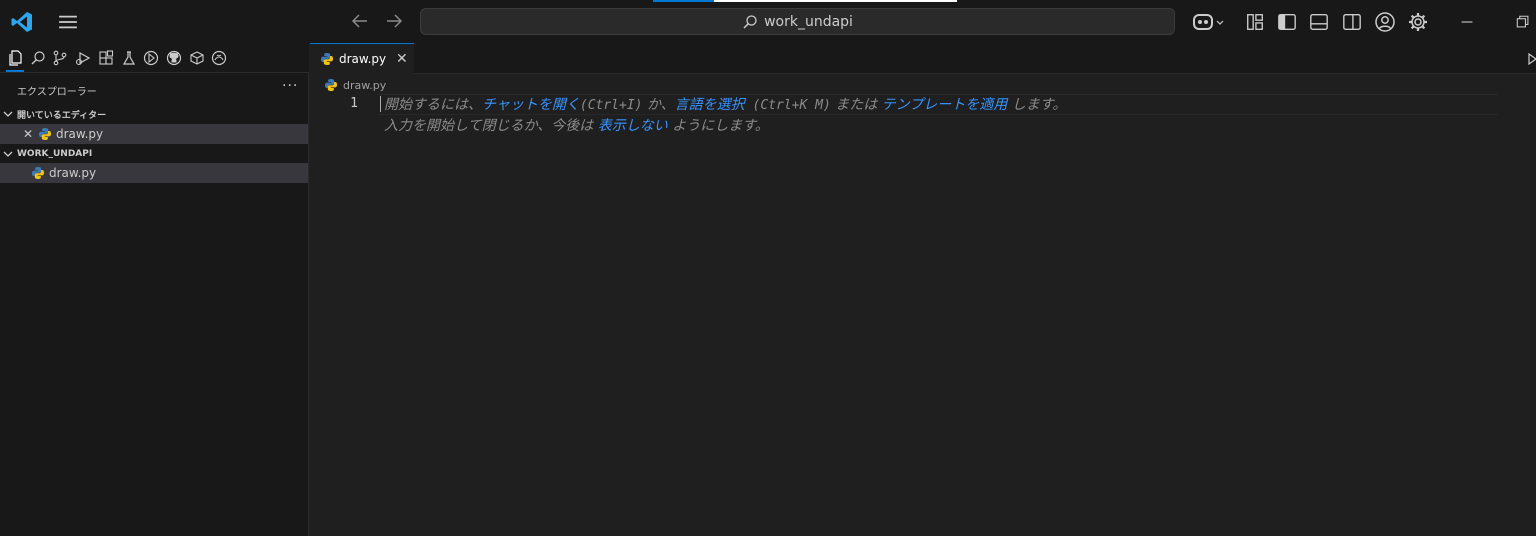 The image size is (1536, 536). What do you see at coordinates (1531, 59) in the screenshot?
I see `run-file-icon` at bounding box center [1531, 59].